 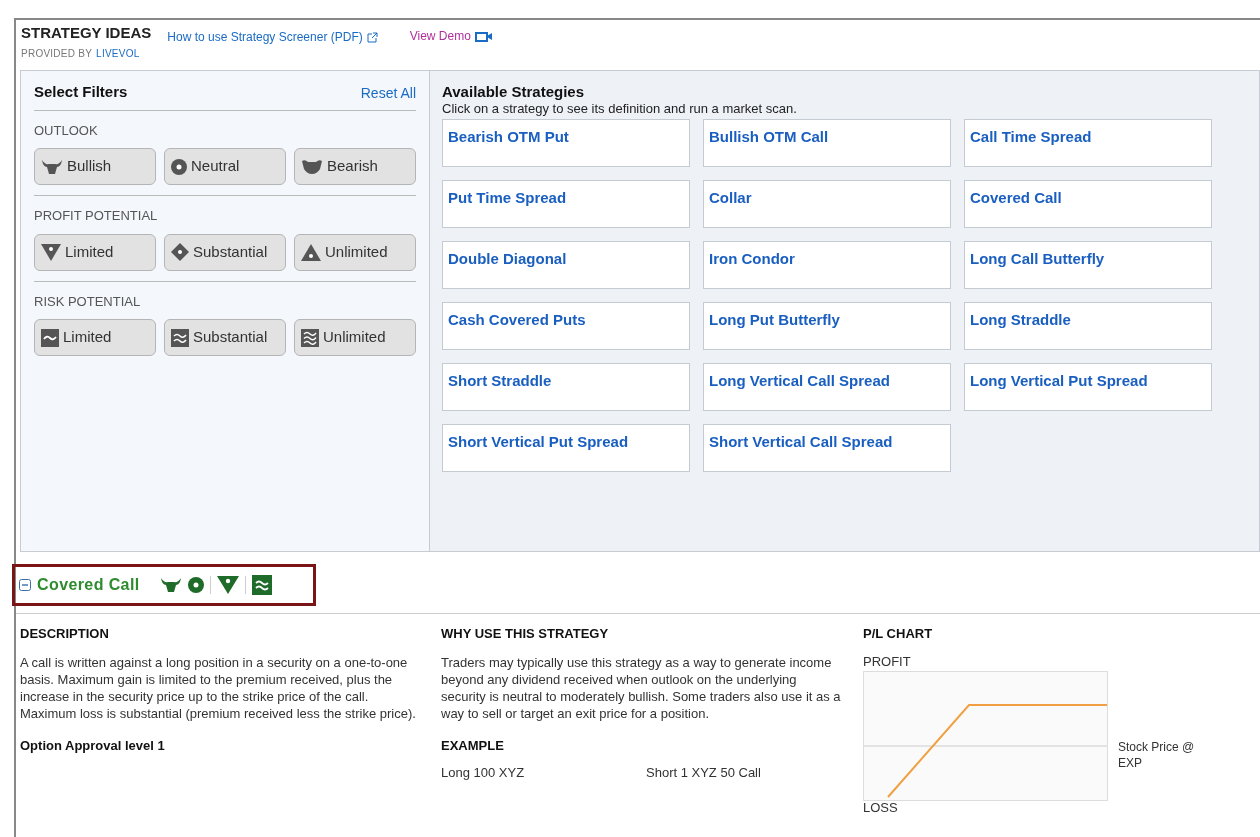 I want to click on strategy-link: Covered Call, so click(x=1088, y=204).